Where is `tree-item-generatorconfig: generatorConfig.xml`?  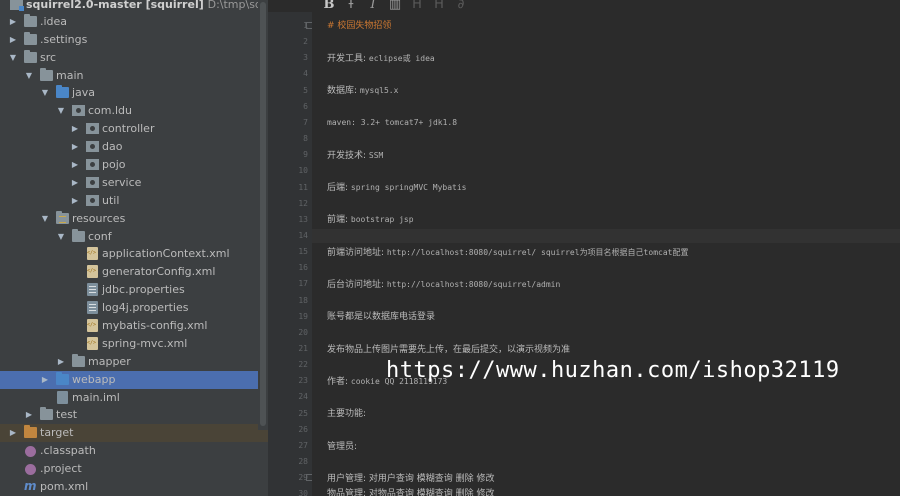
tree-item-generatorconfig: generatorConfig.xml is located at coordinates (134, 272).